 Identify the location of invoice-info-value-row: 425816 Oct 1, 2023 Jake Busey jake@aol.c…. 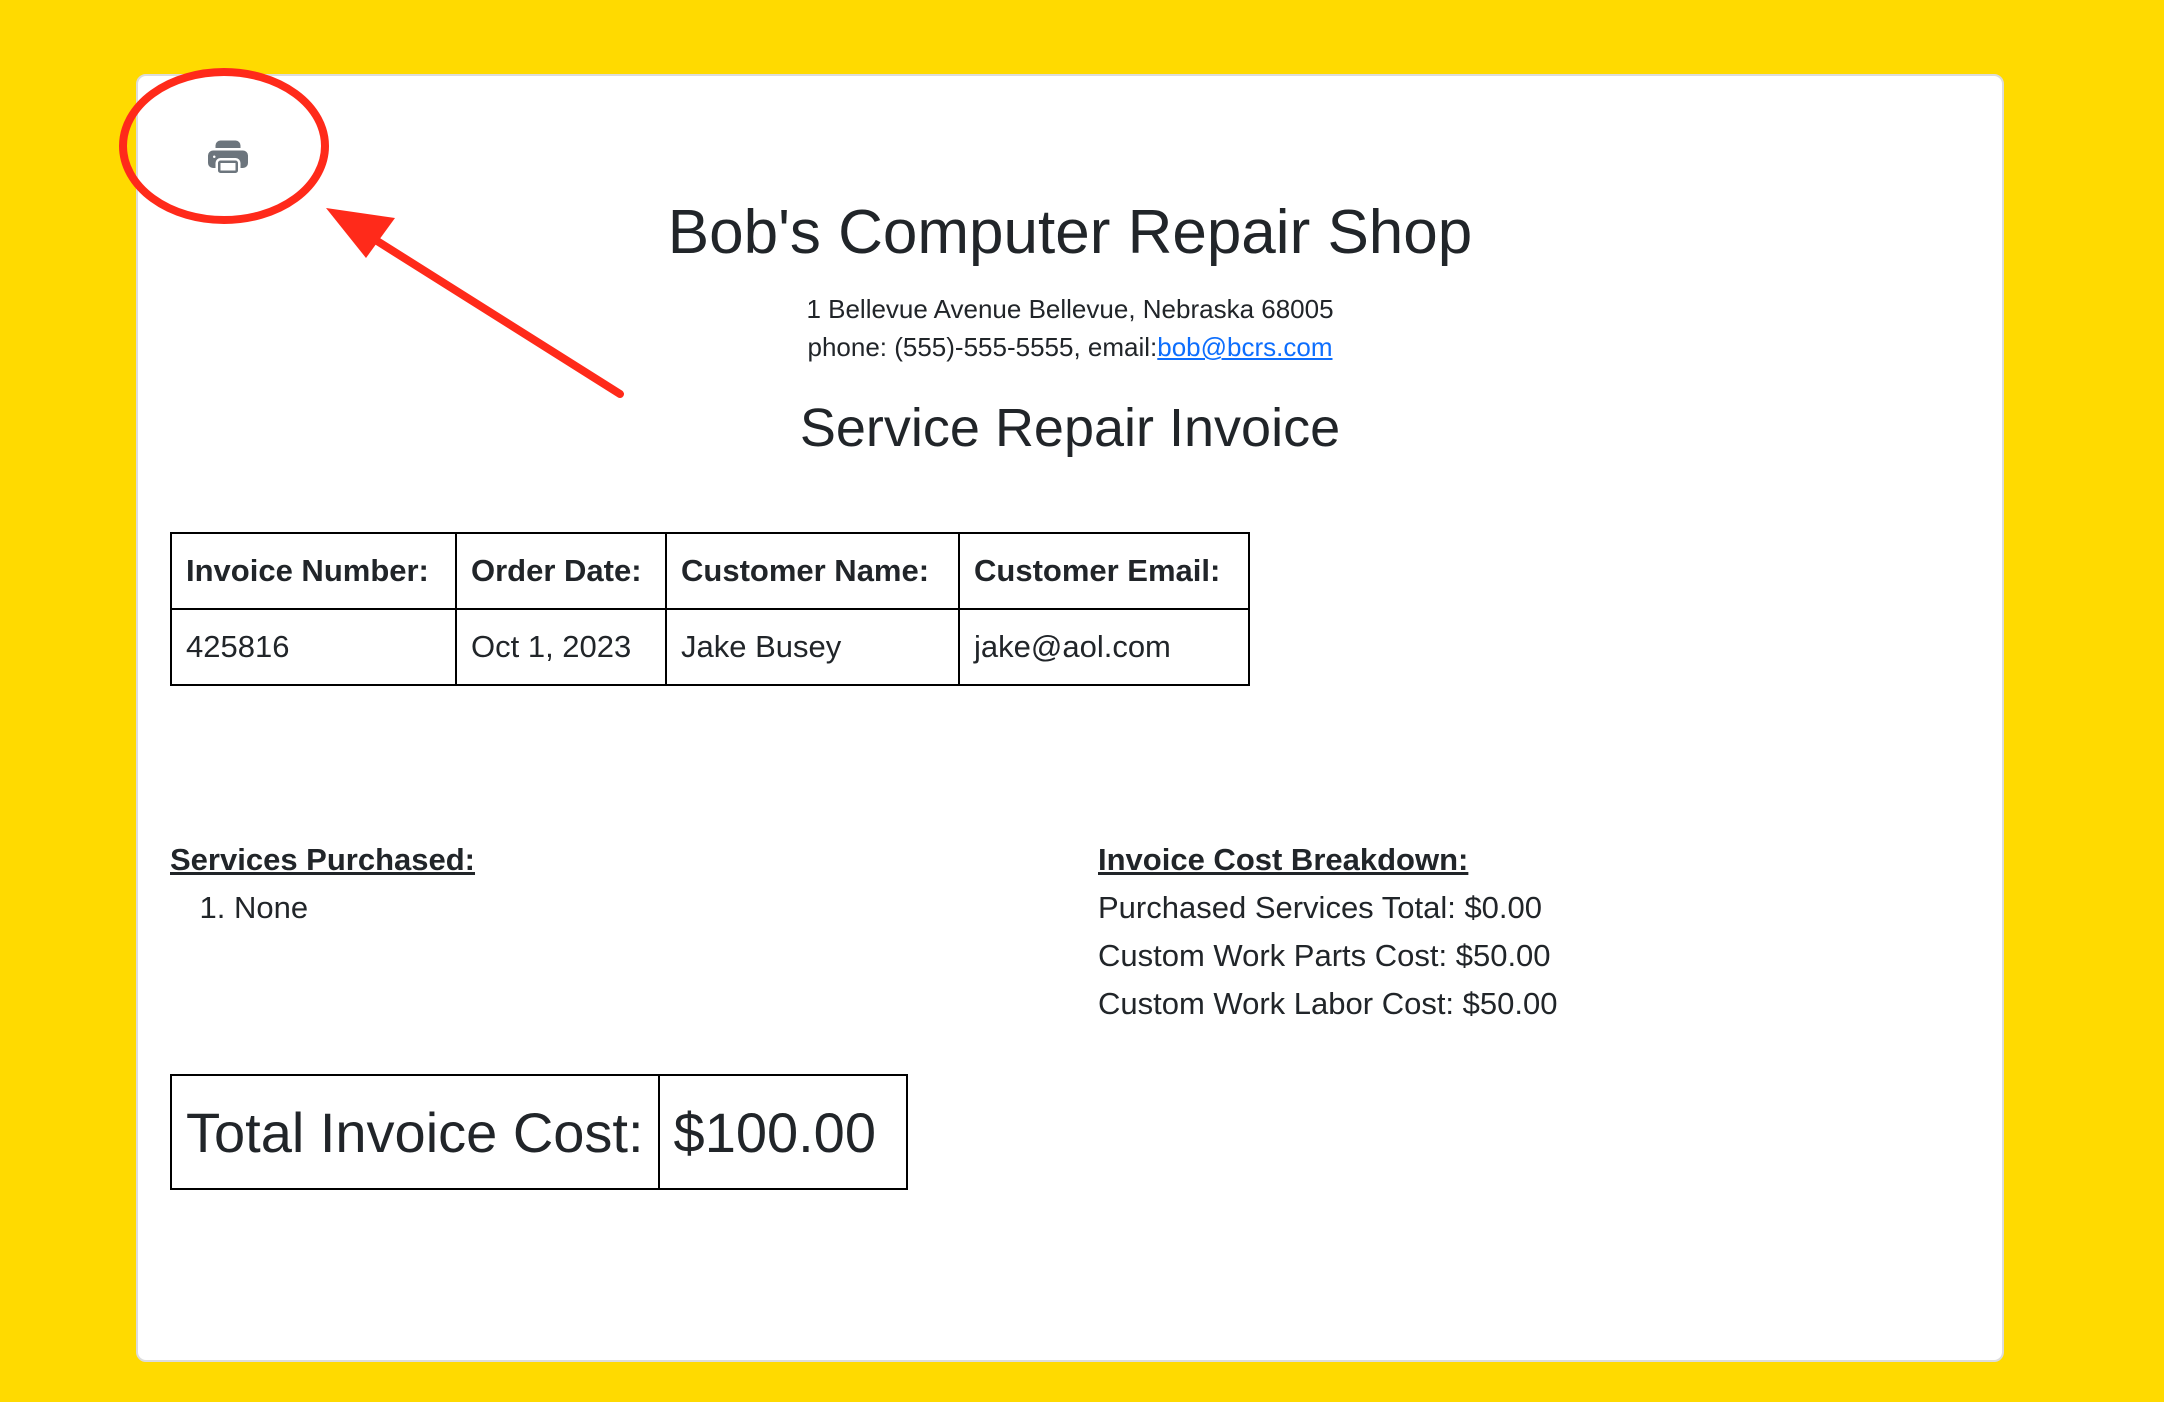
(710, 647).